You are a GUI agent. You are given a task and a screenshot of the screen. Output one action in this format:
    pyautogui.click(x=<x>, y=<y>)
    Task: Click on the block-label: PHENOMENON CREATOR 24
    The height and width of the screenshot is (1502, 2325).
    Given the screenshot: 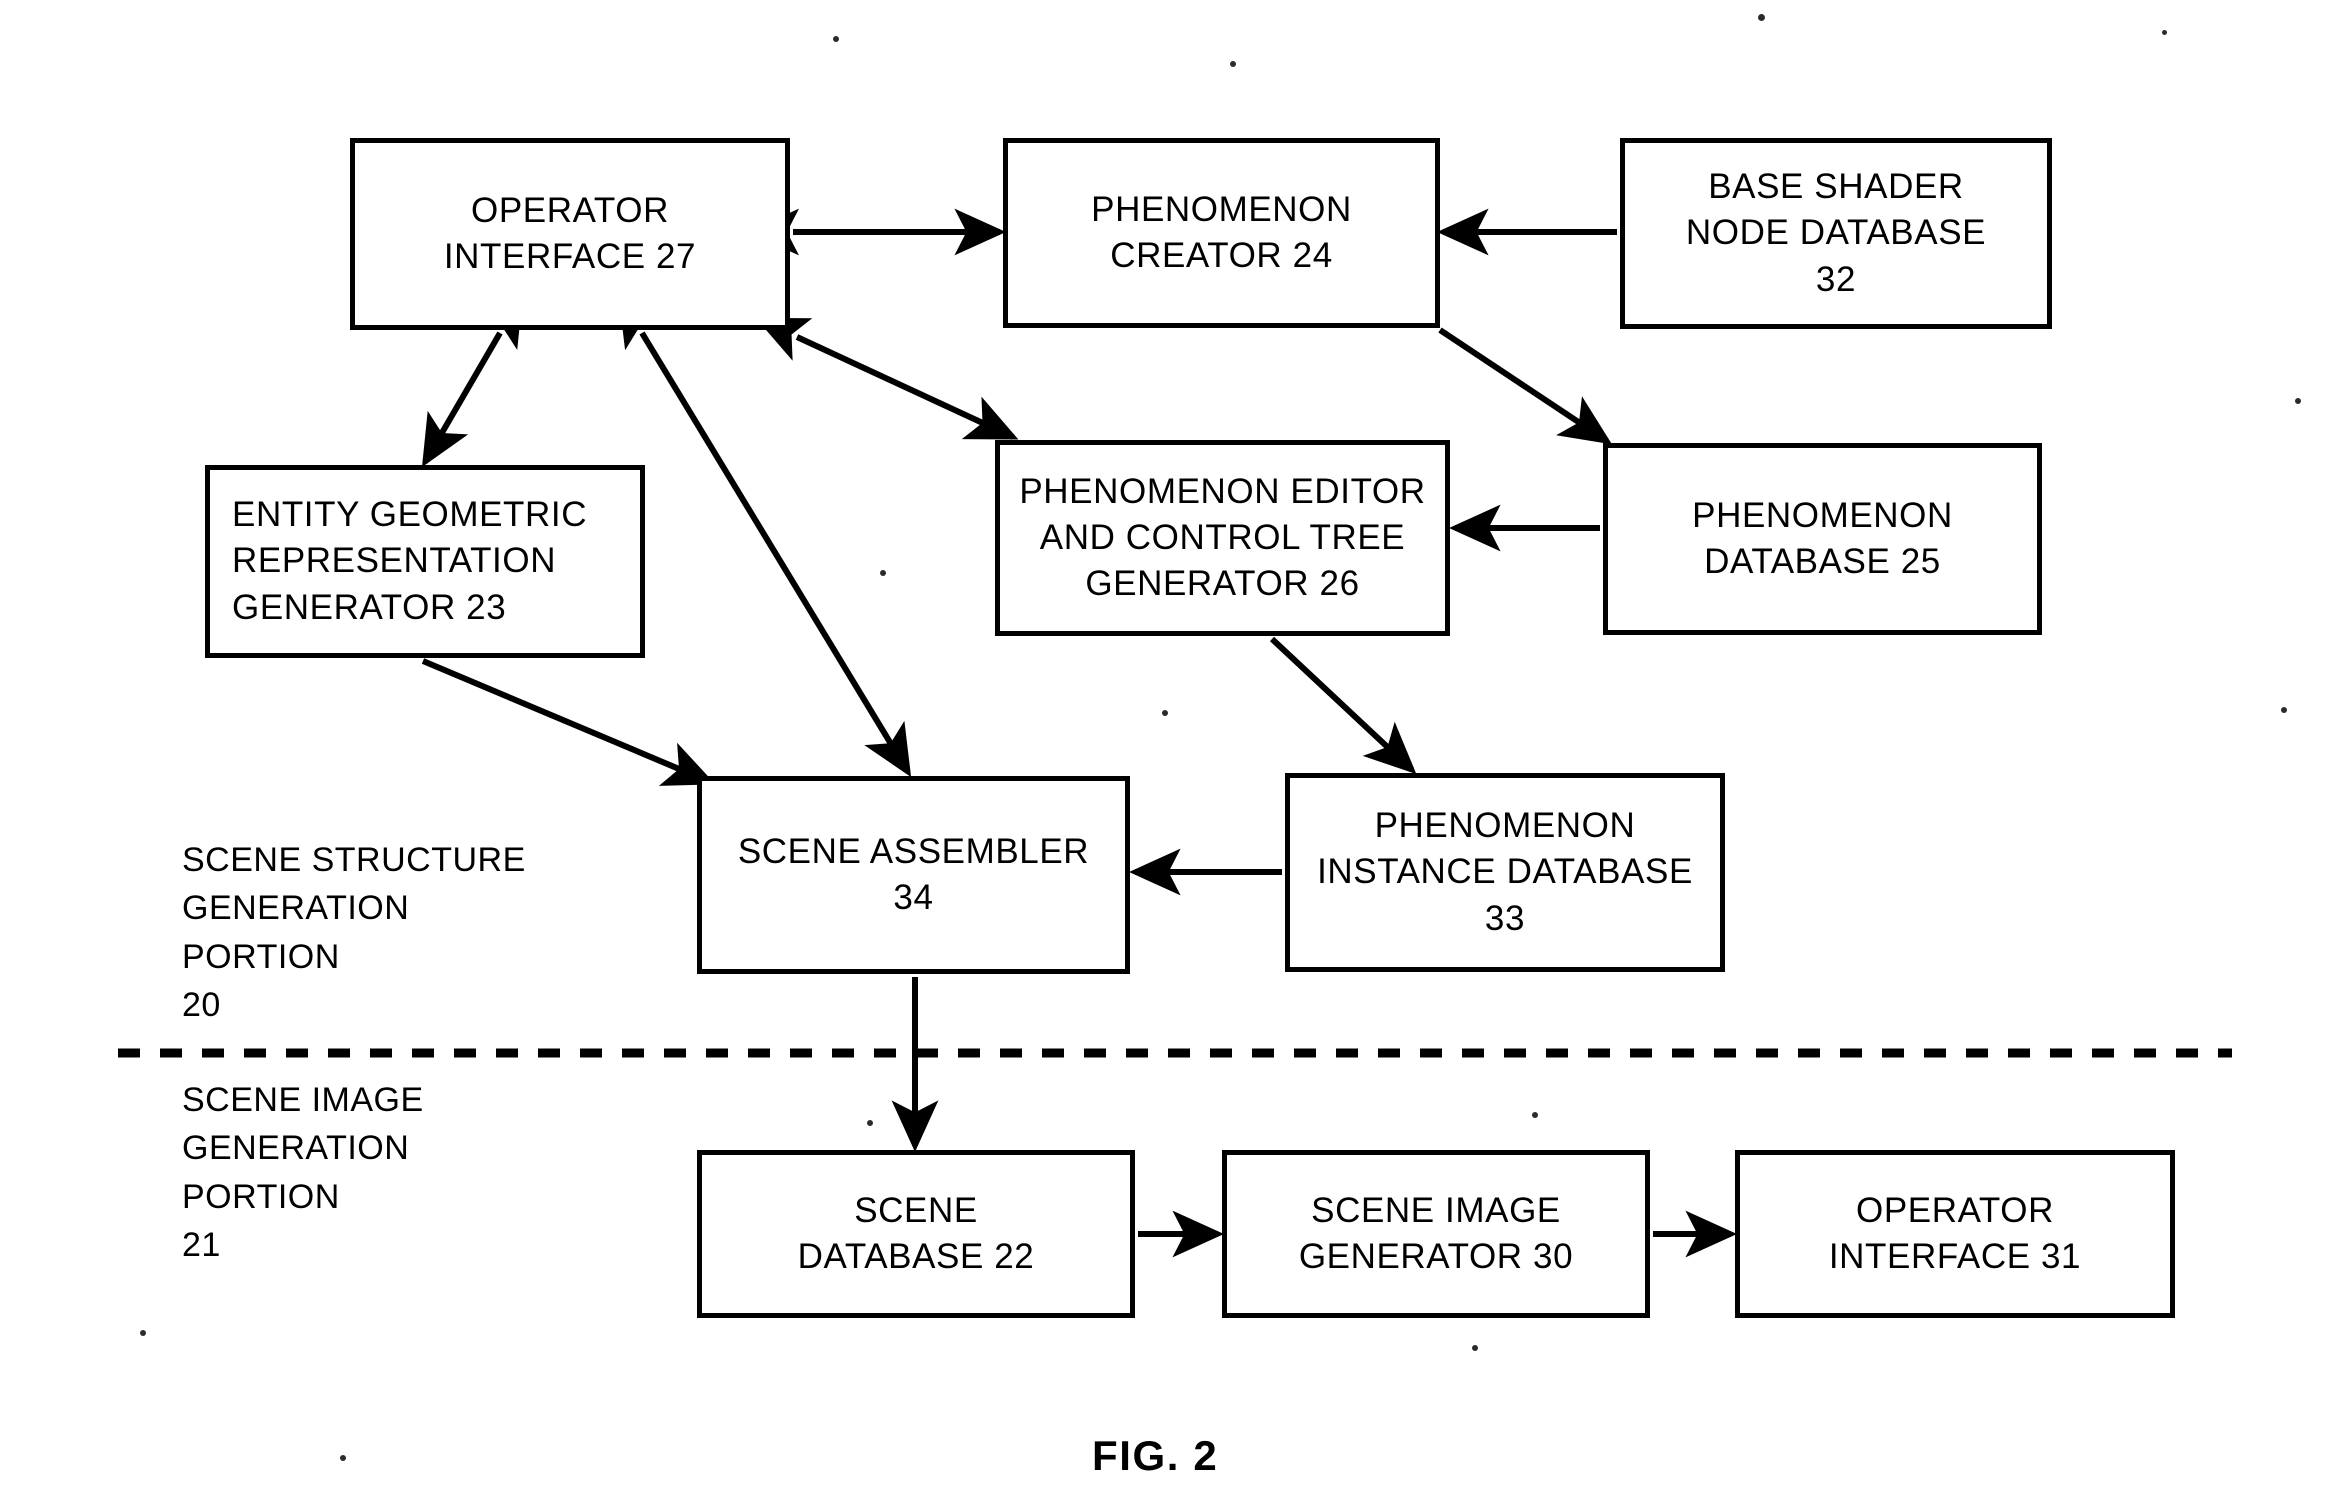 What is the action you would take?
    pyautogui.click(x=1221, y=232)
    